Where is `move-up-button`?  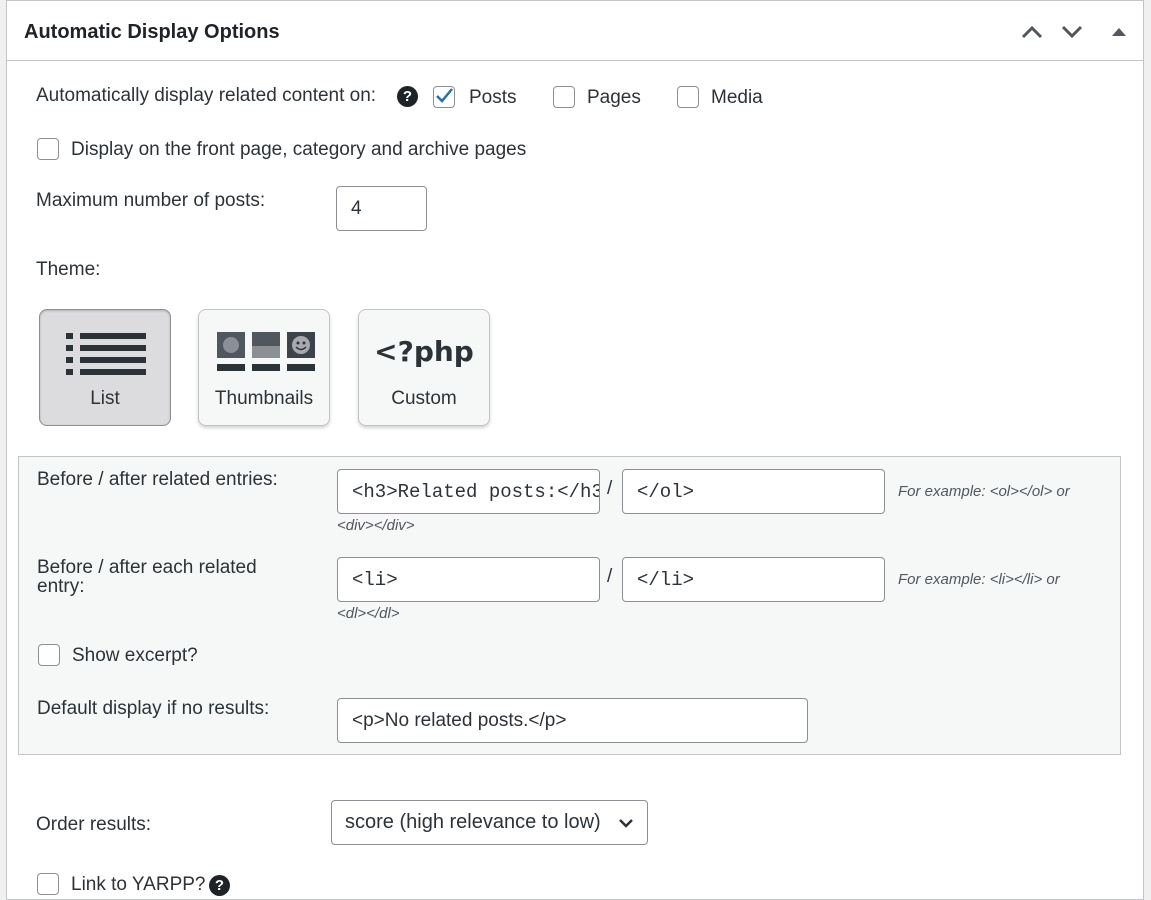 move-up-button is located at coordinates (1032, 32).